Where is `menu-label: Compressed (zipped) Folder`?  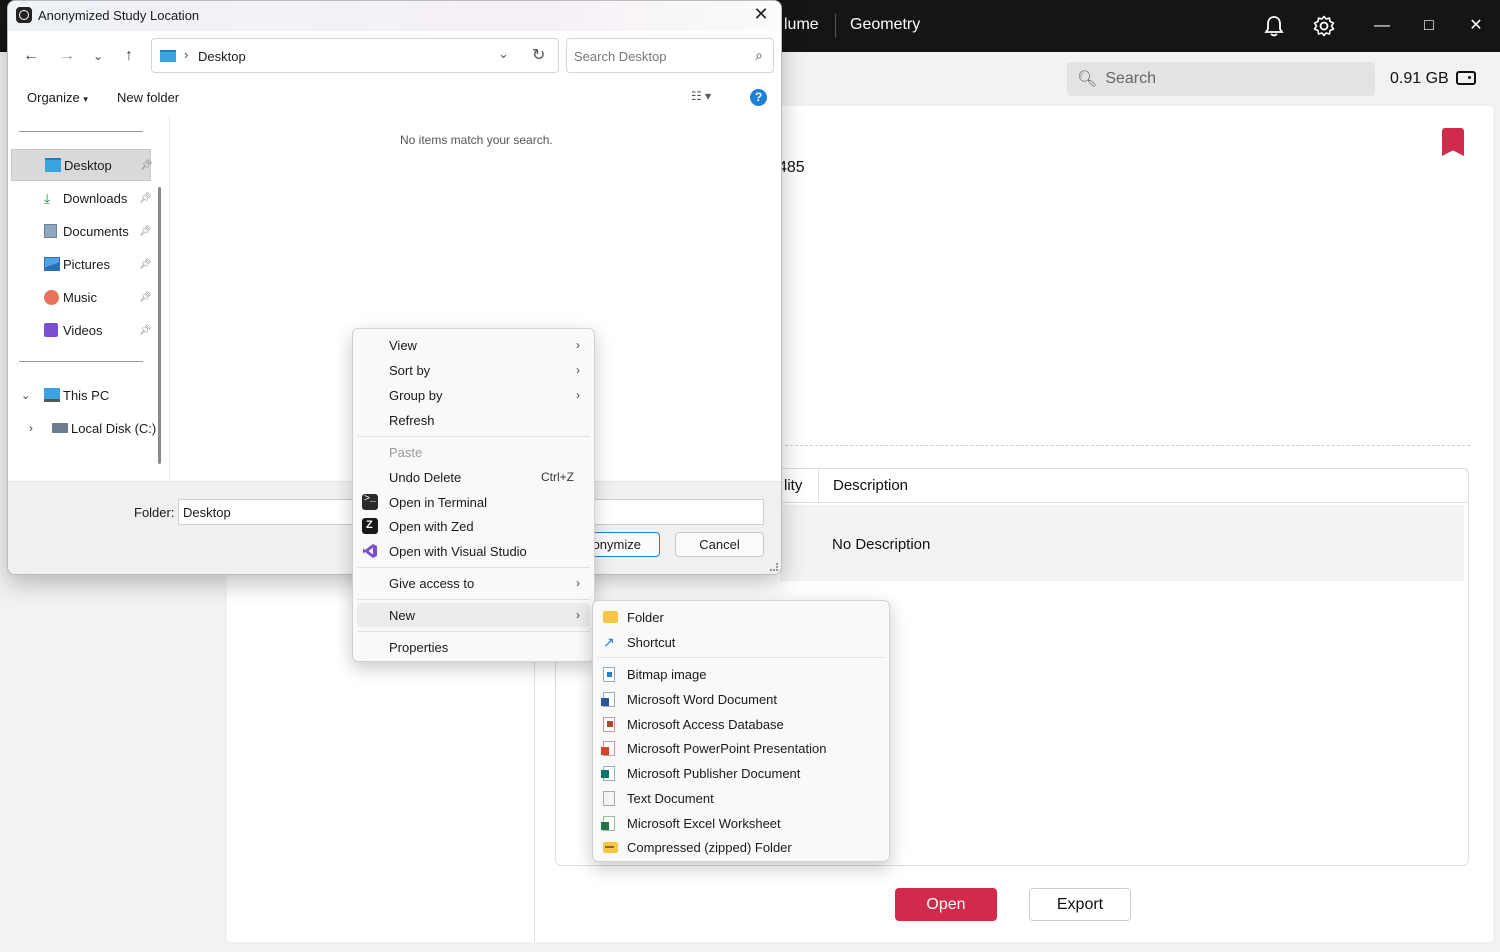
menu-label: Compressed (zipped) Folder is located at coordinates (709, 847).